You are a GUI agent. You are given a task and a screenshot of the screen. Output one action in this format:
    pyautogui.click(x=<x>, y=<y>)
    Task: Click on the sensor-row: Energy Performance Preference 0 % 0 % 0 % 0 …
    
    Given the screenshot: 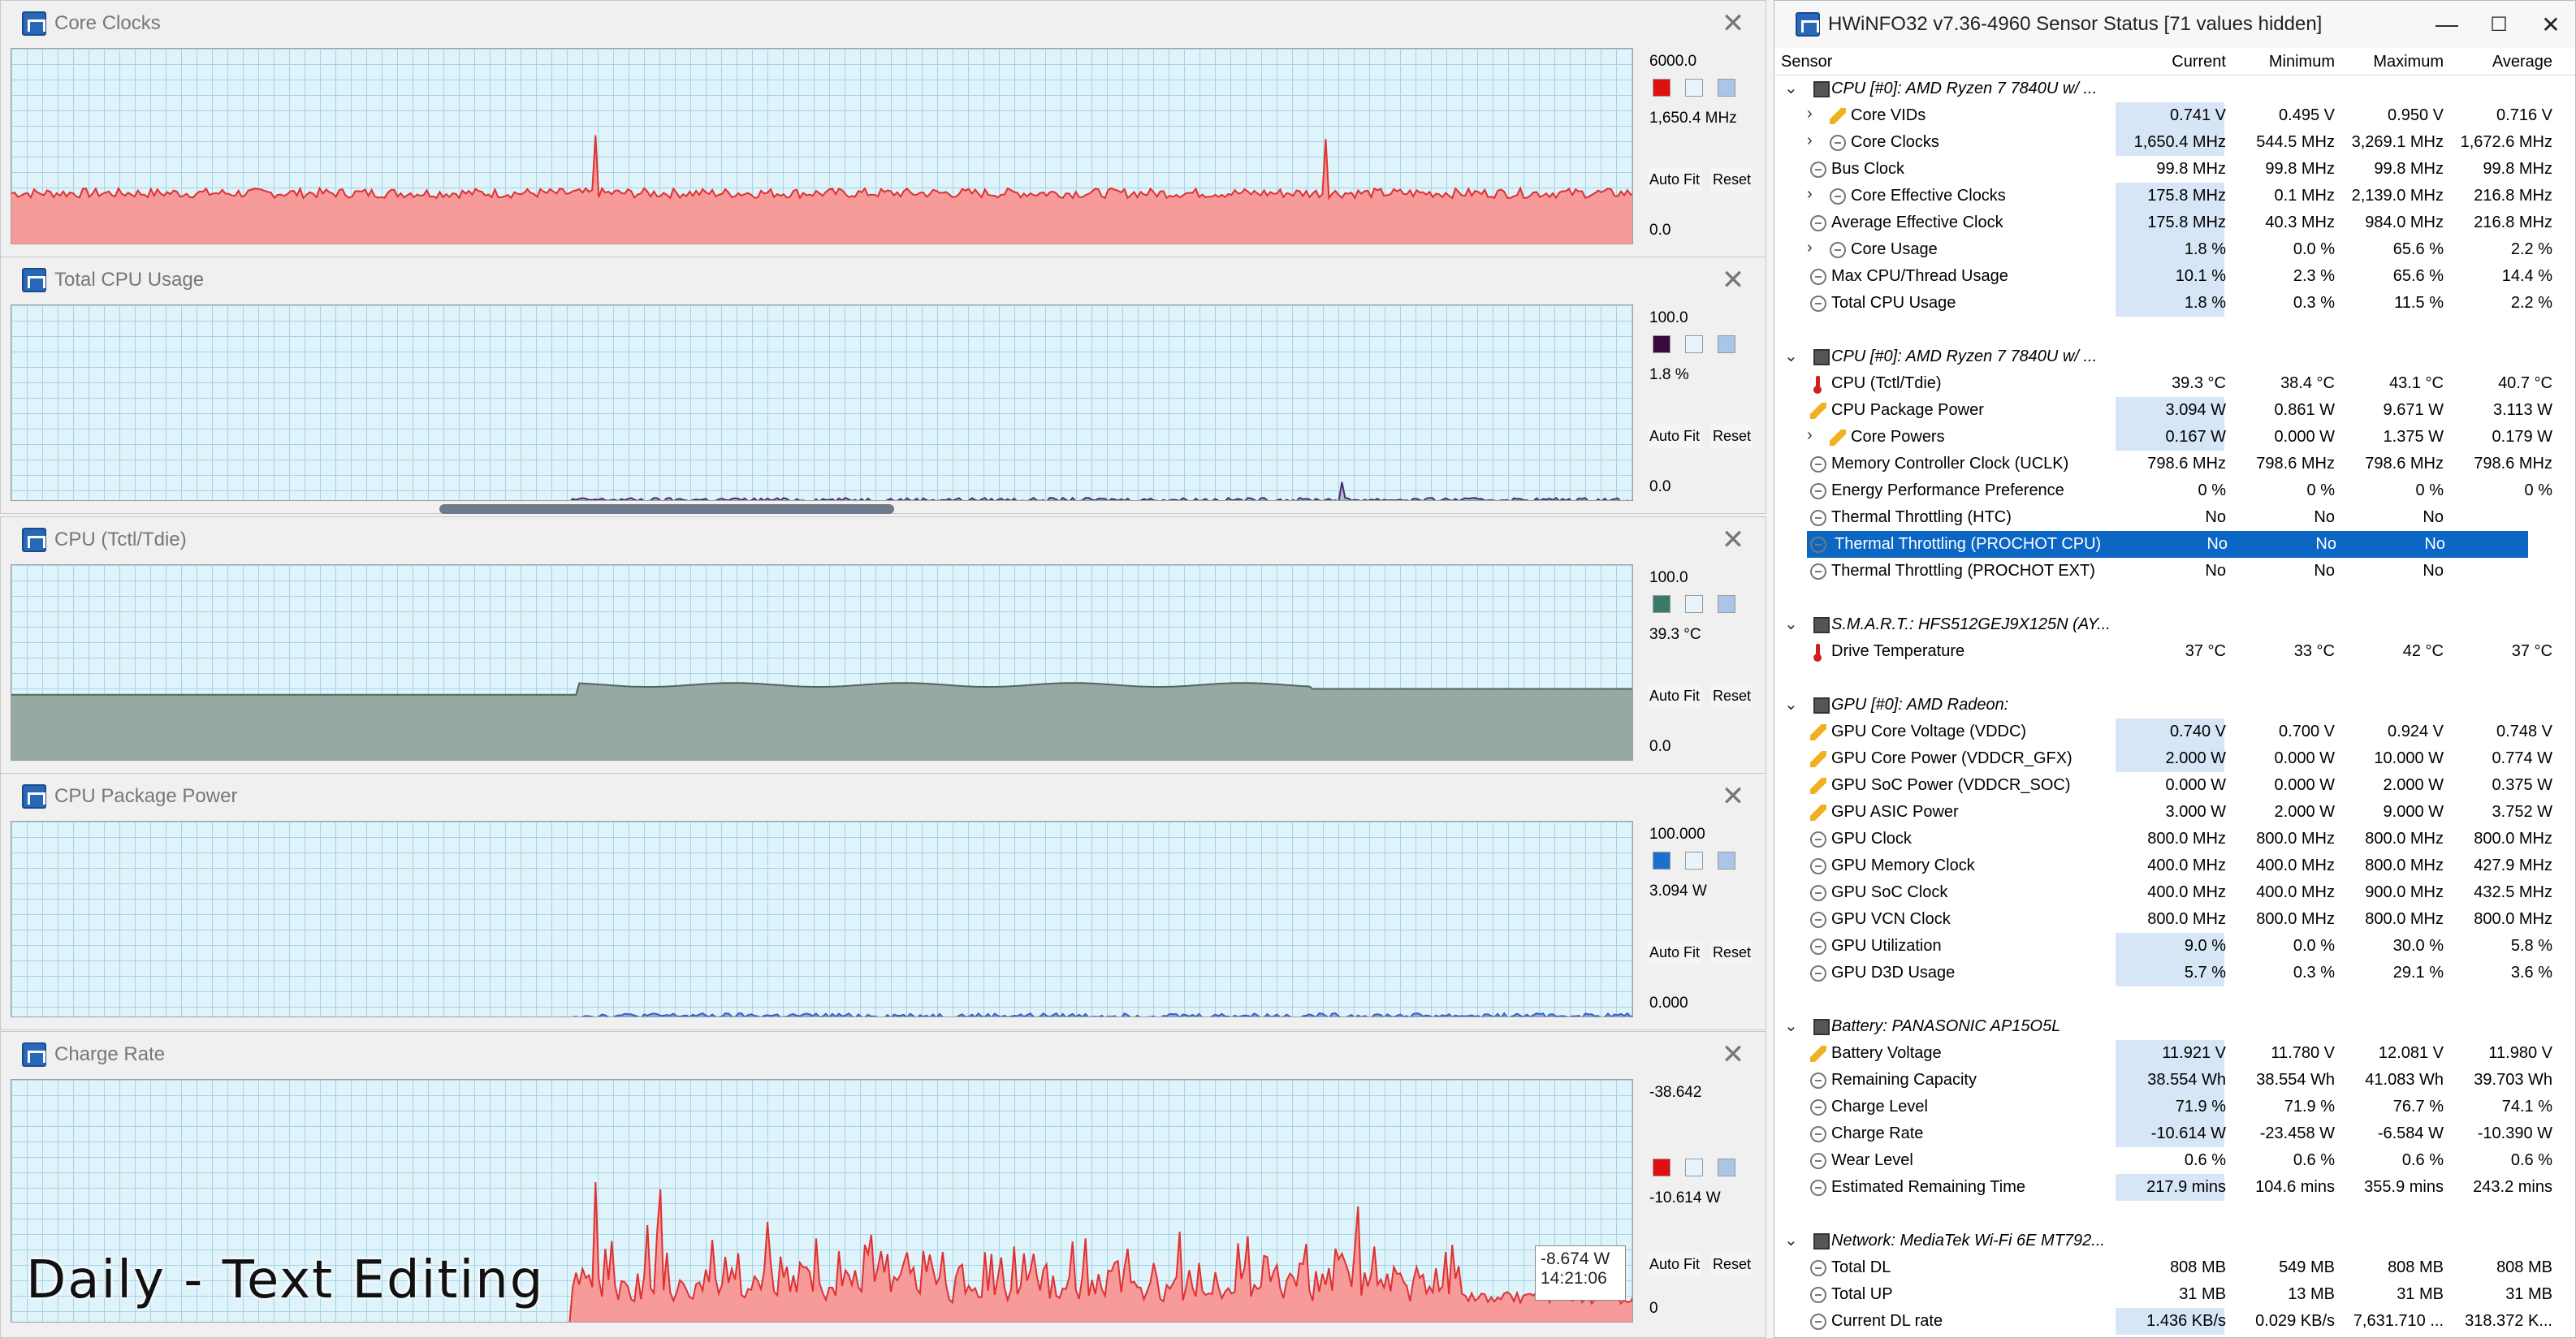 What is the action you would take?
    pyautogui.click(x=2175, y=490)
    